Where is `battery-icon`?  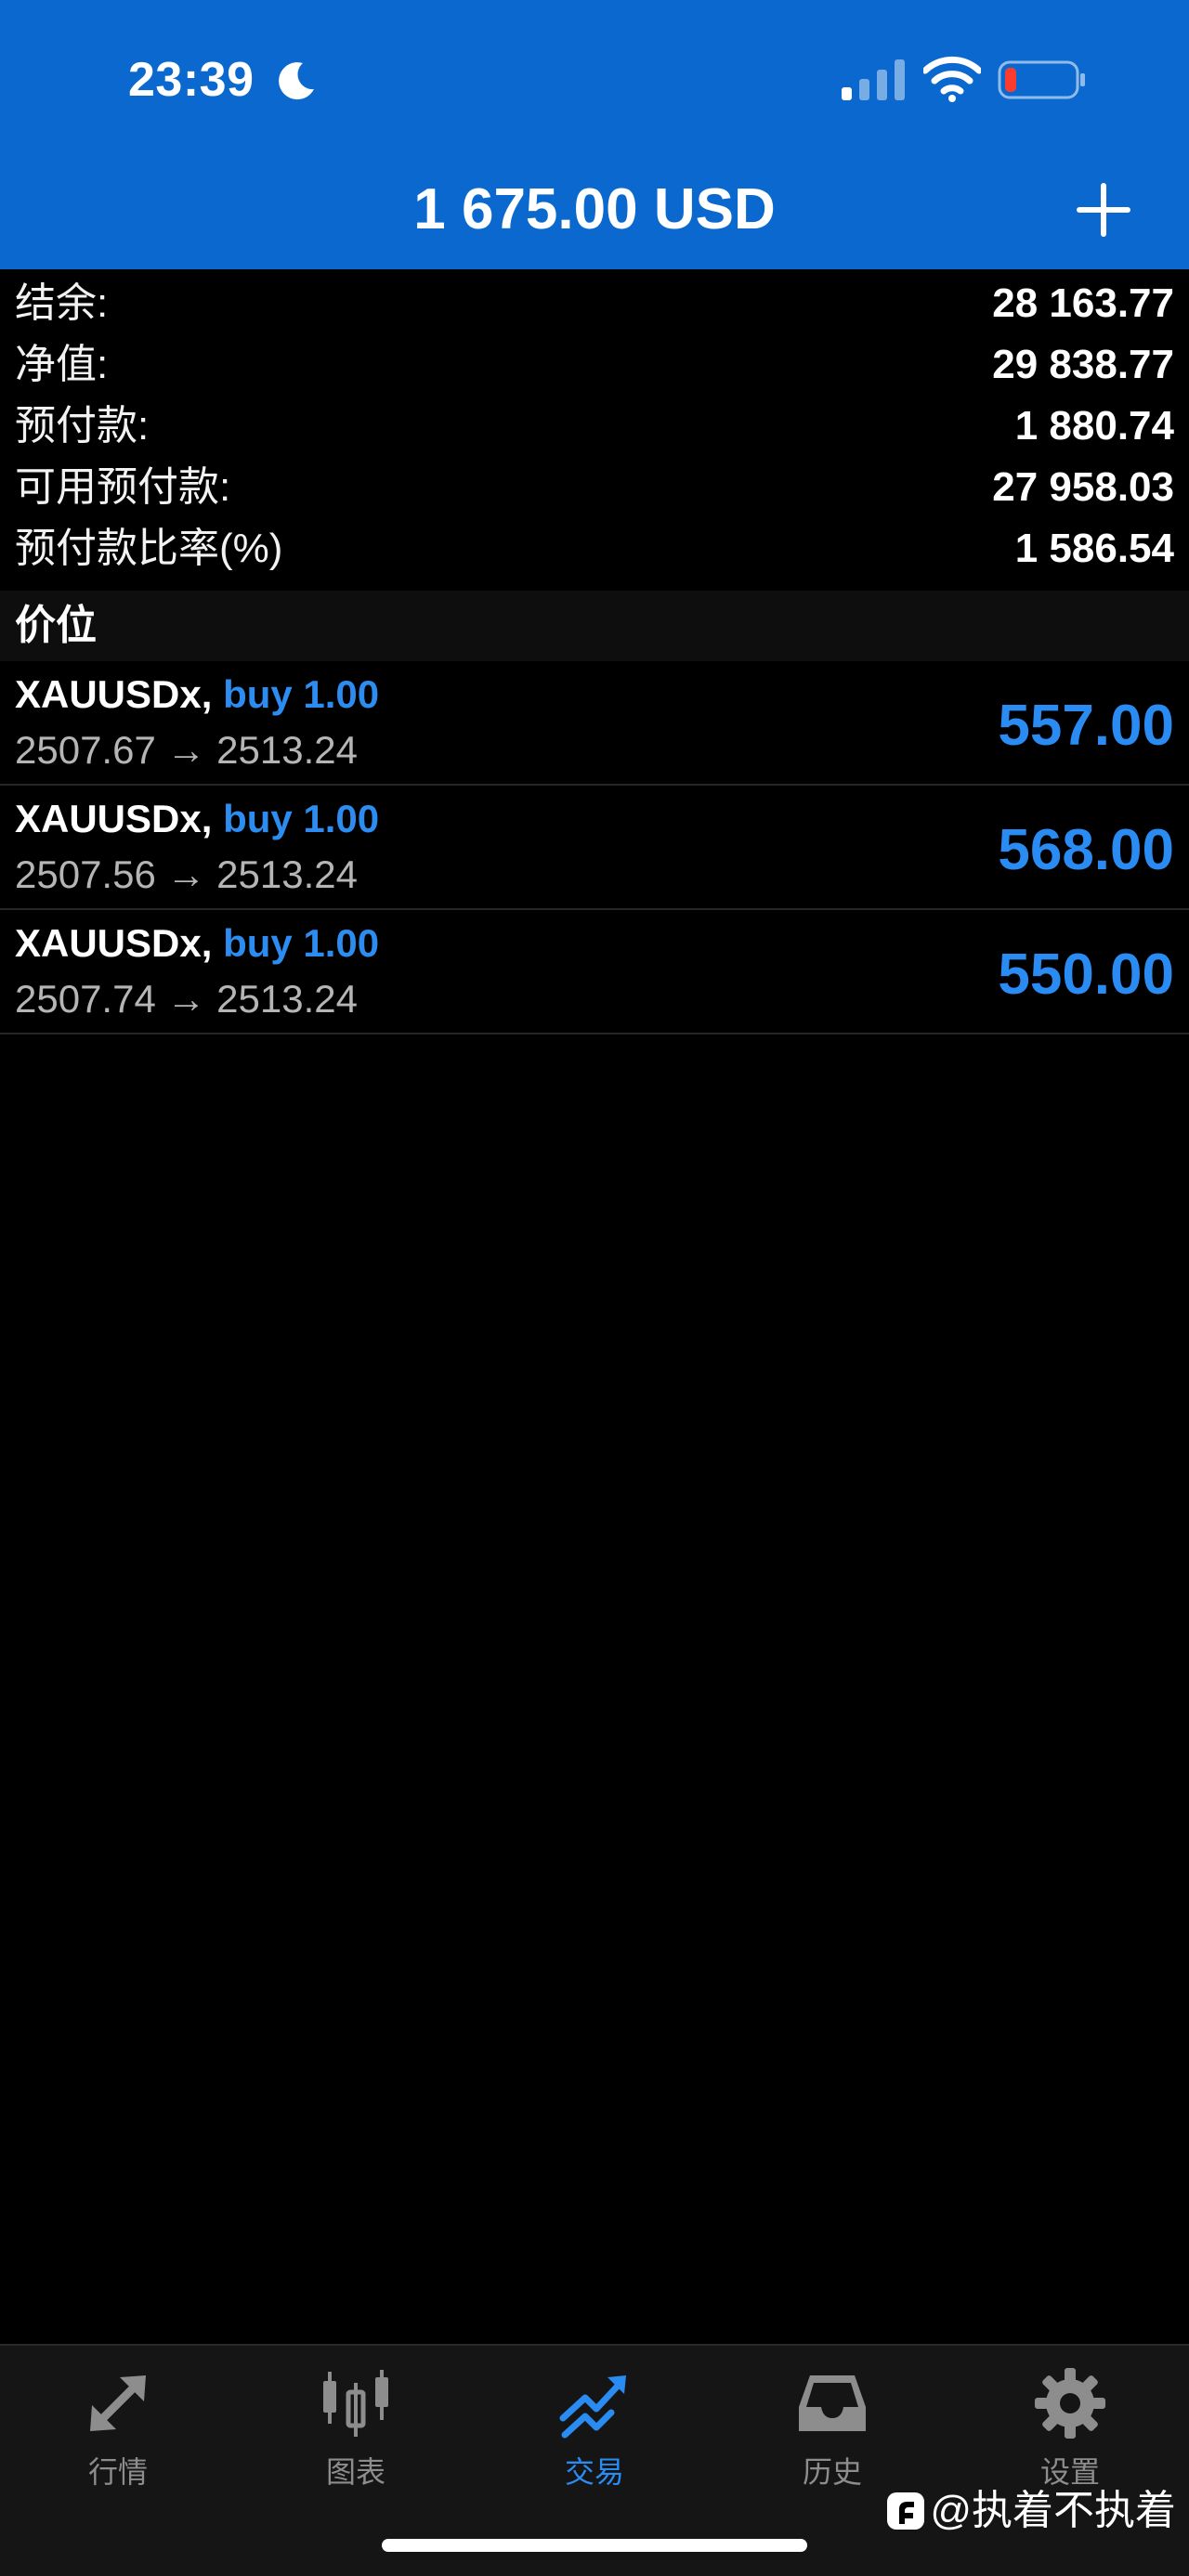 battery-icon is located at coordinates (1041, 79).